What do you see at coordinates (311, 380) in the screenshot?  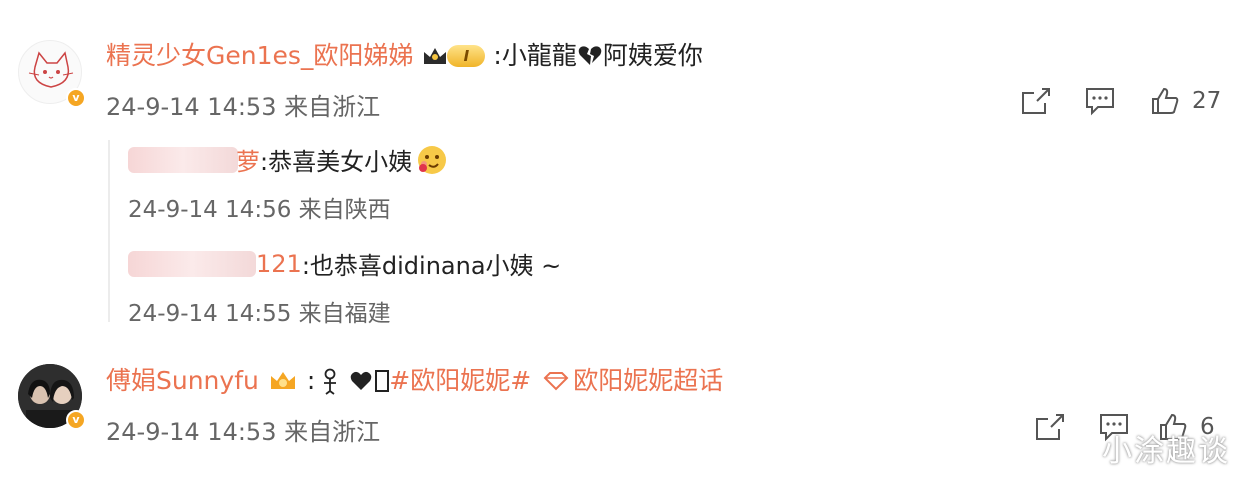 I see `comment-text: :` at bounding box center [311, 380].